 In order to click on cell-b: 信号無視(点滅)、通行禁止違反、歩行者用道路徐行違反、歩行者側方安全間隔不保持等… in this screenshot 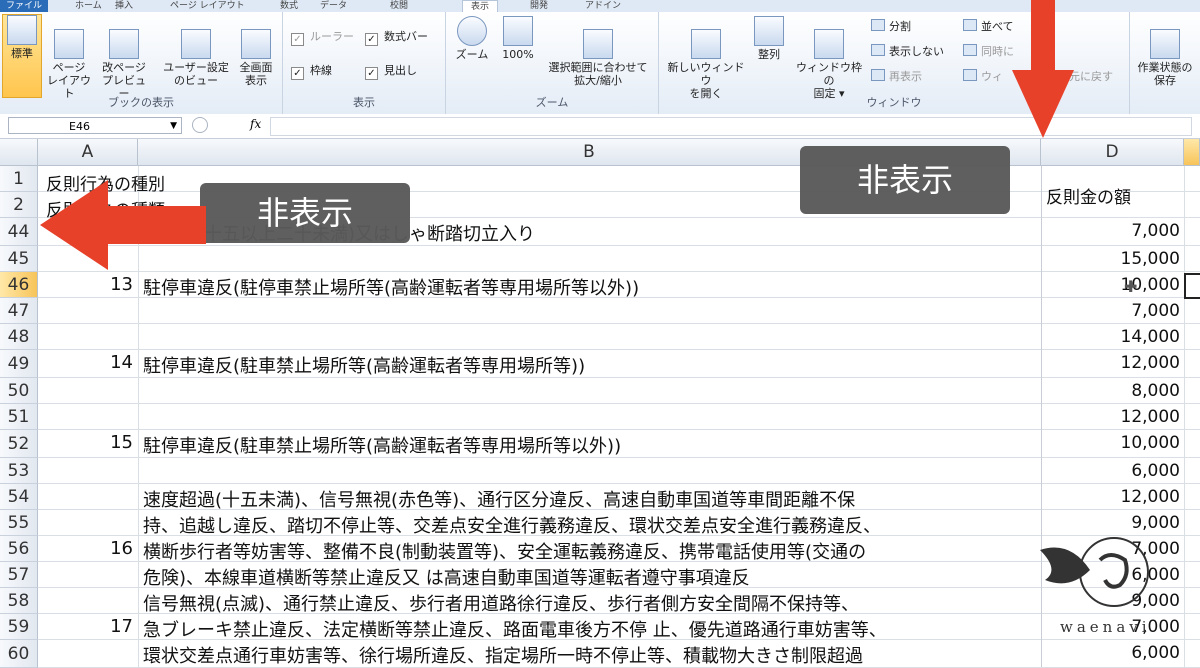, I will do `click(501, 603)`.